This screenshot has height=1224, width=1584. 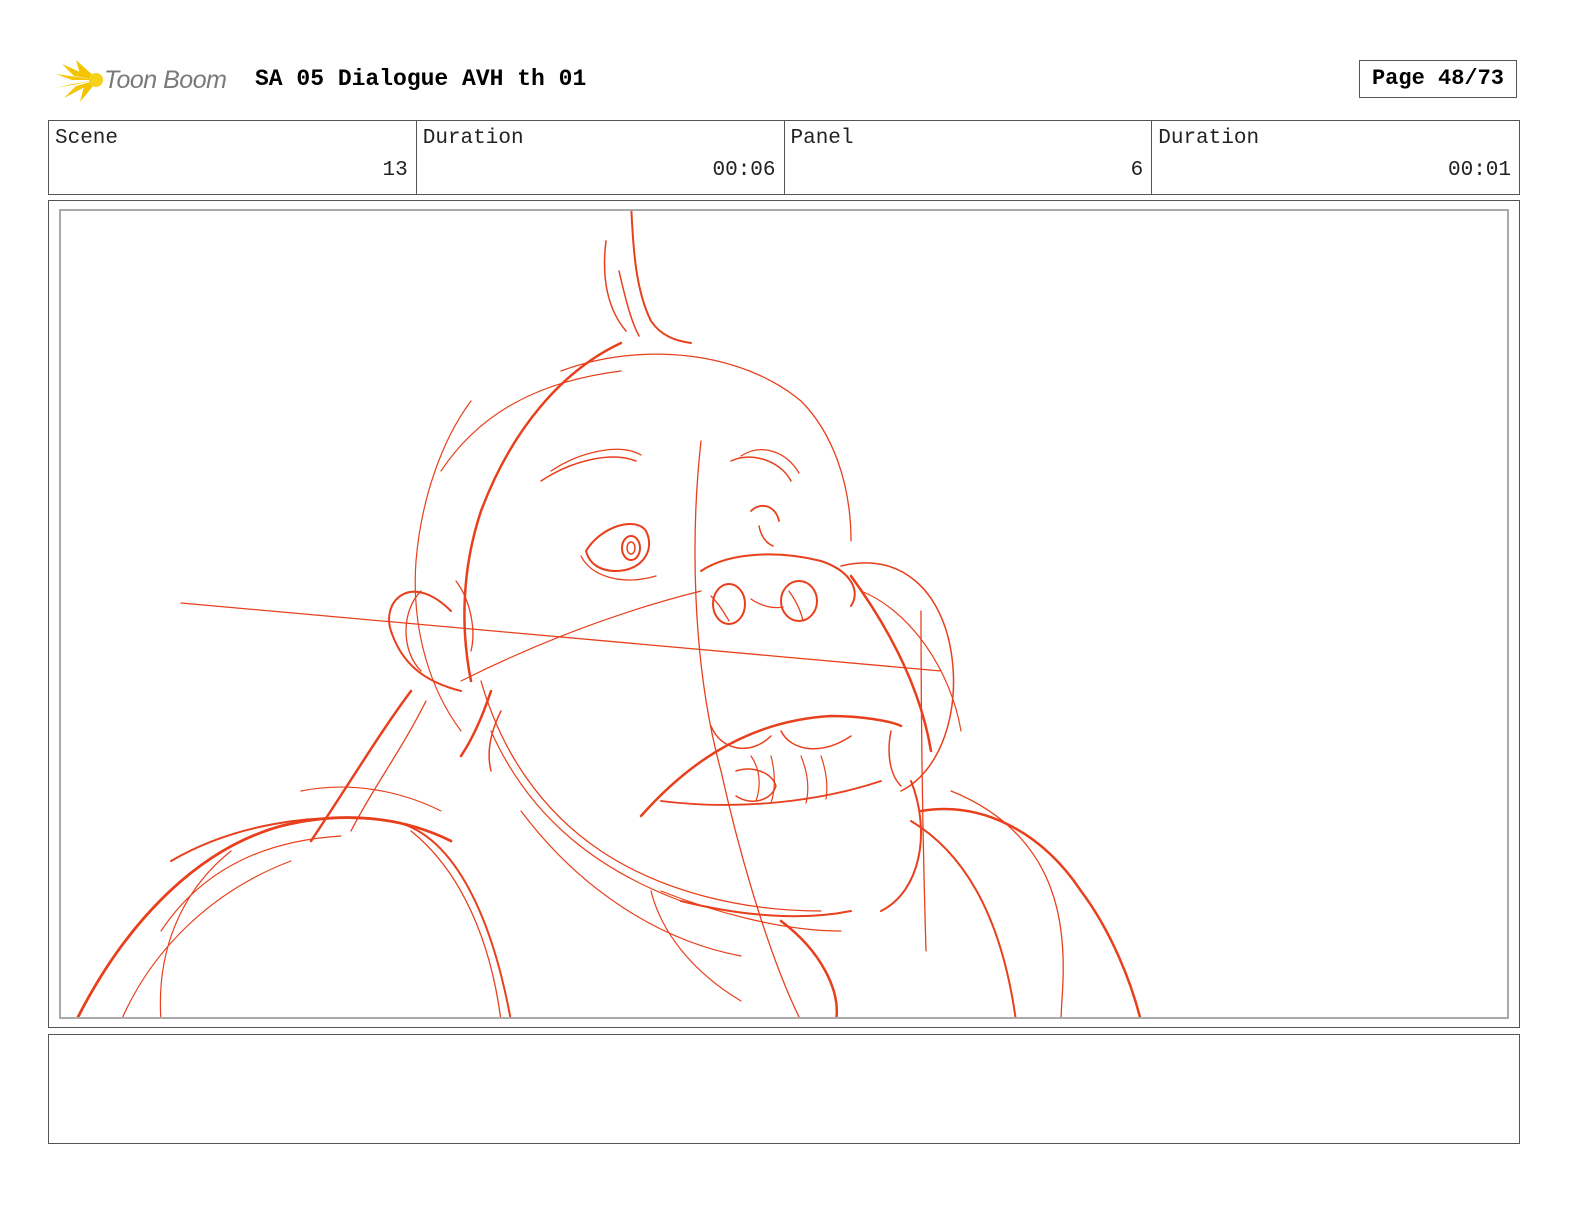 I want to click on scene-value: 13, so click(x=395, y=170).